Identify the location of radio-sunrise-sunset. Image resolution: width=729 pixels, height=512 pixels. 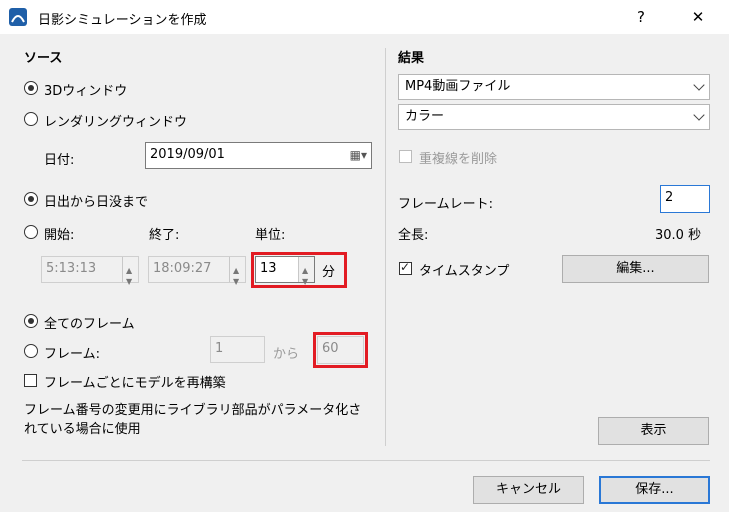
(31, 199).